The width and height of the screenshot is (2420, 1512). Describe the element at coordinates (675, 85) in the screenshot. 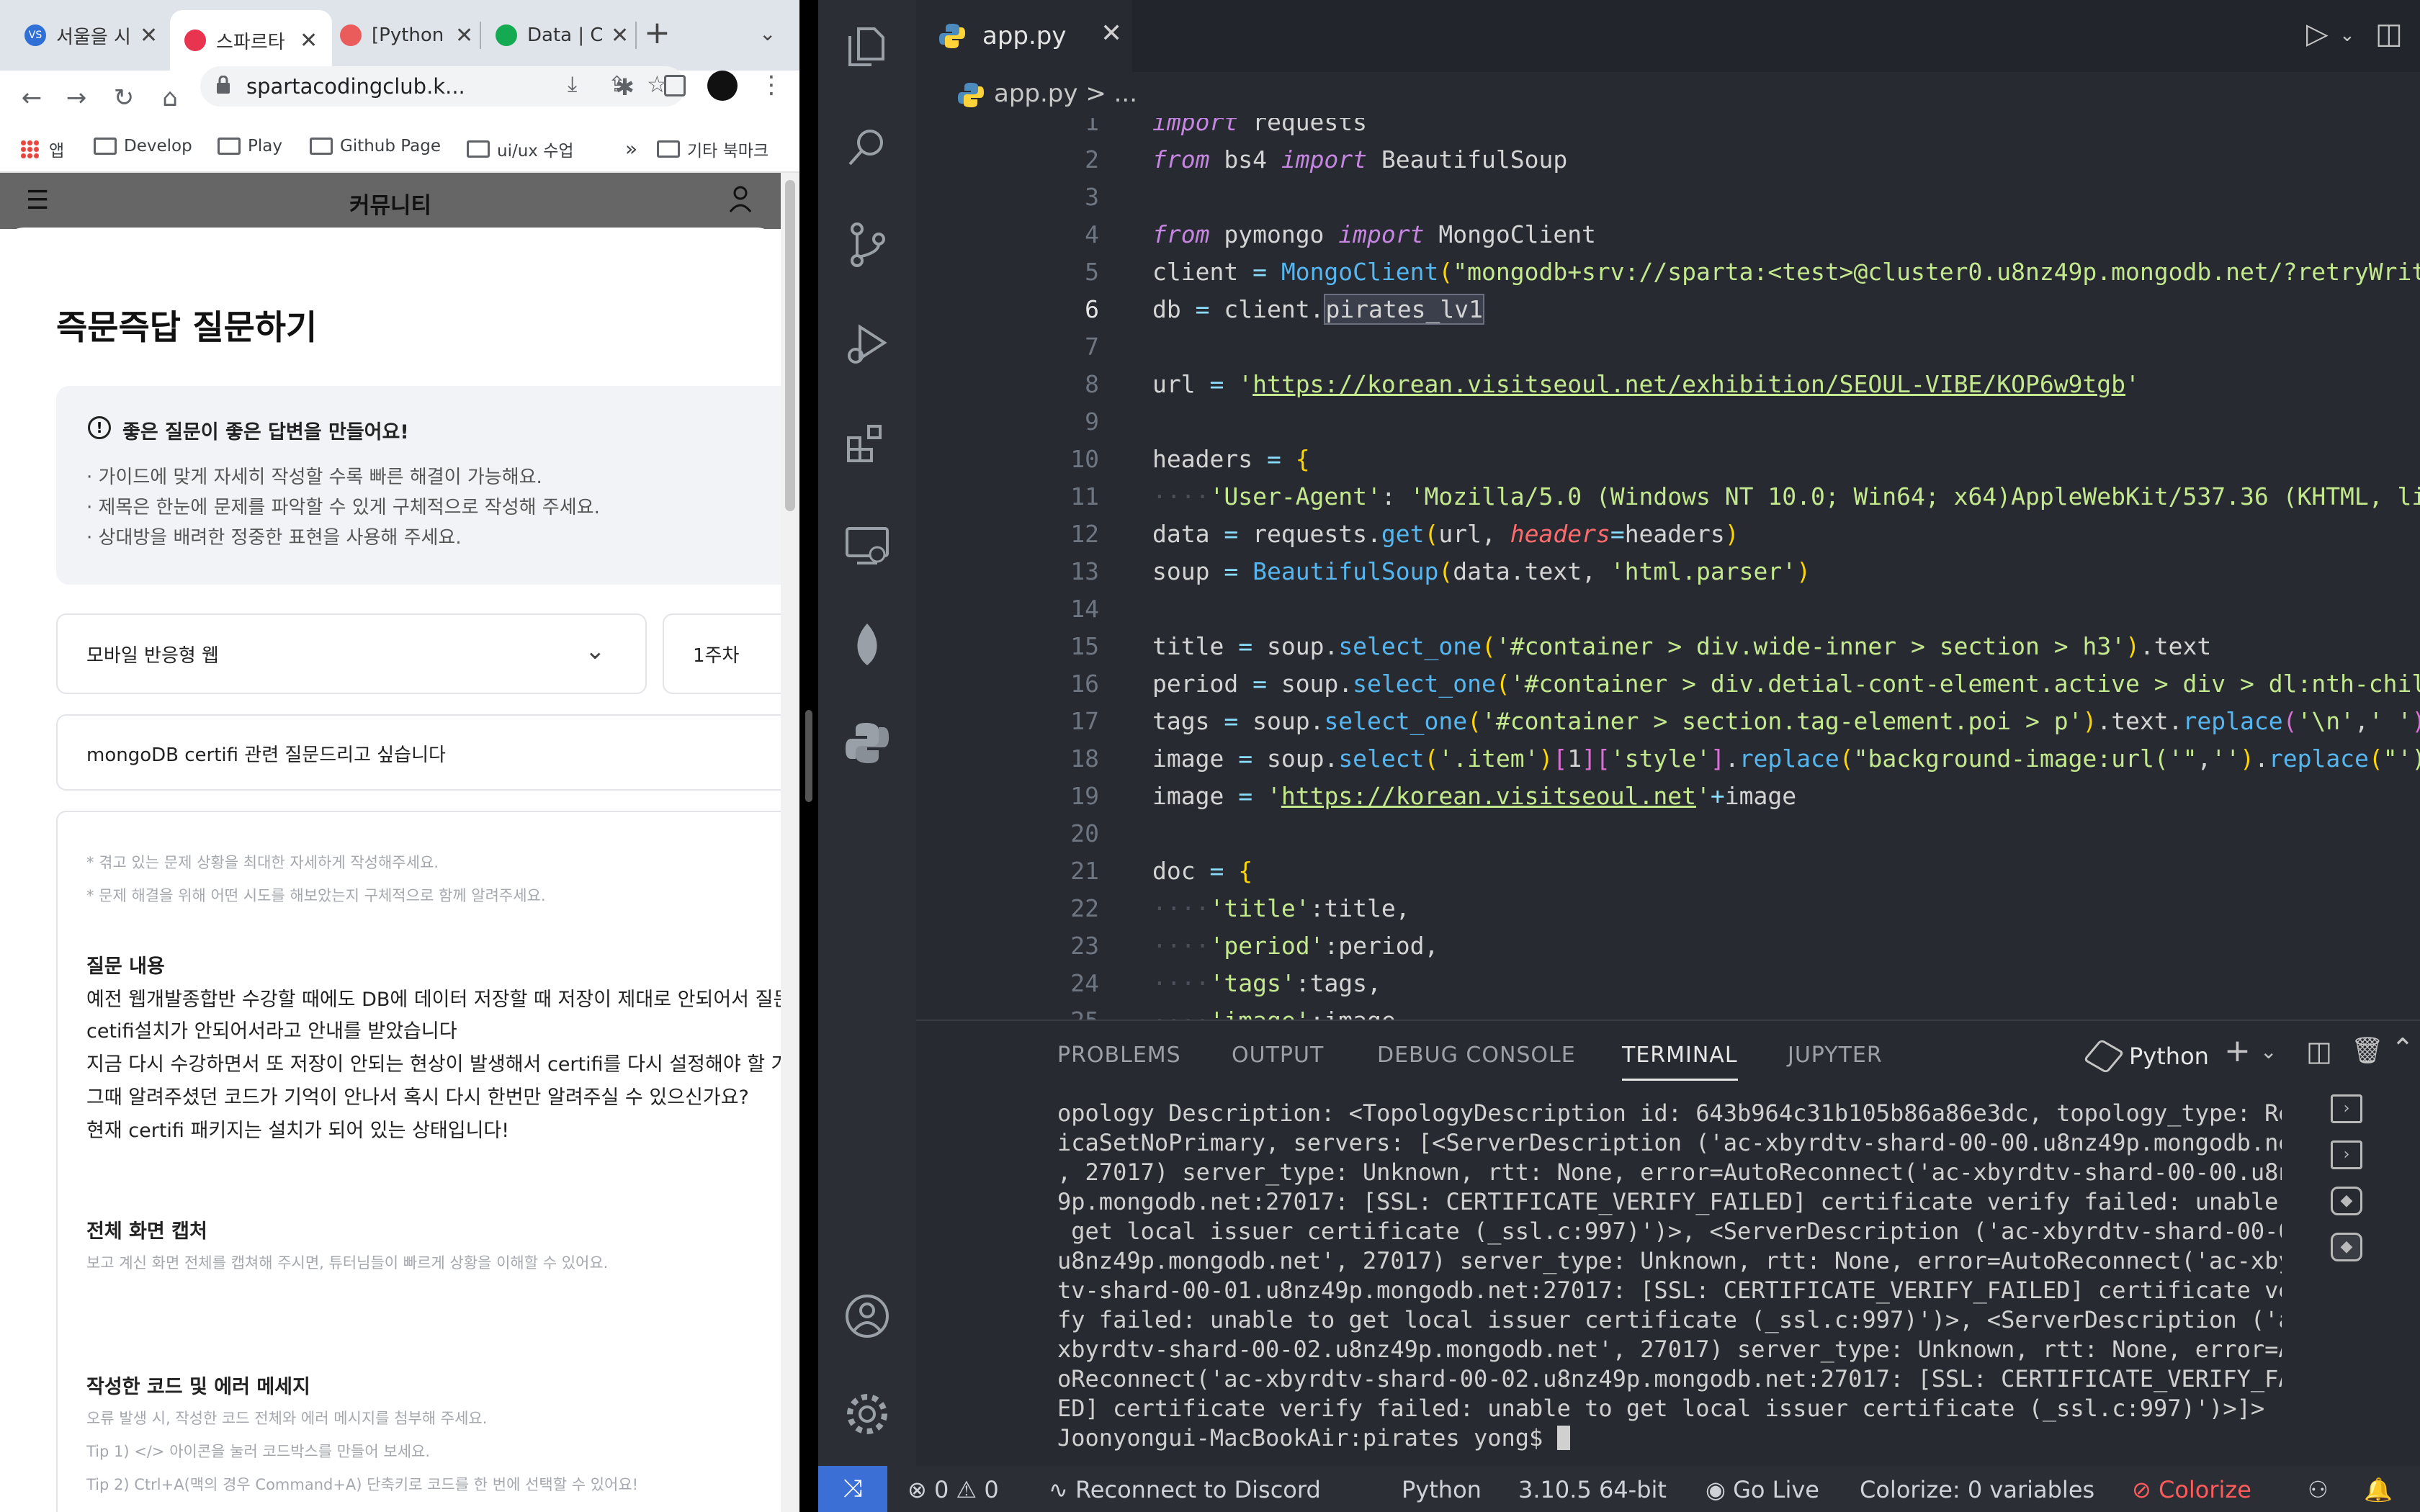

I see `side-panel-icon` at that location.